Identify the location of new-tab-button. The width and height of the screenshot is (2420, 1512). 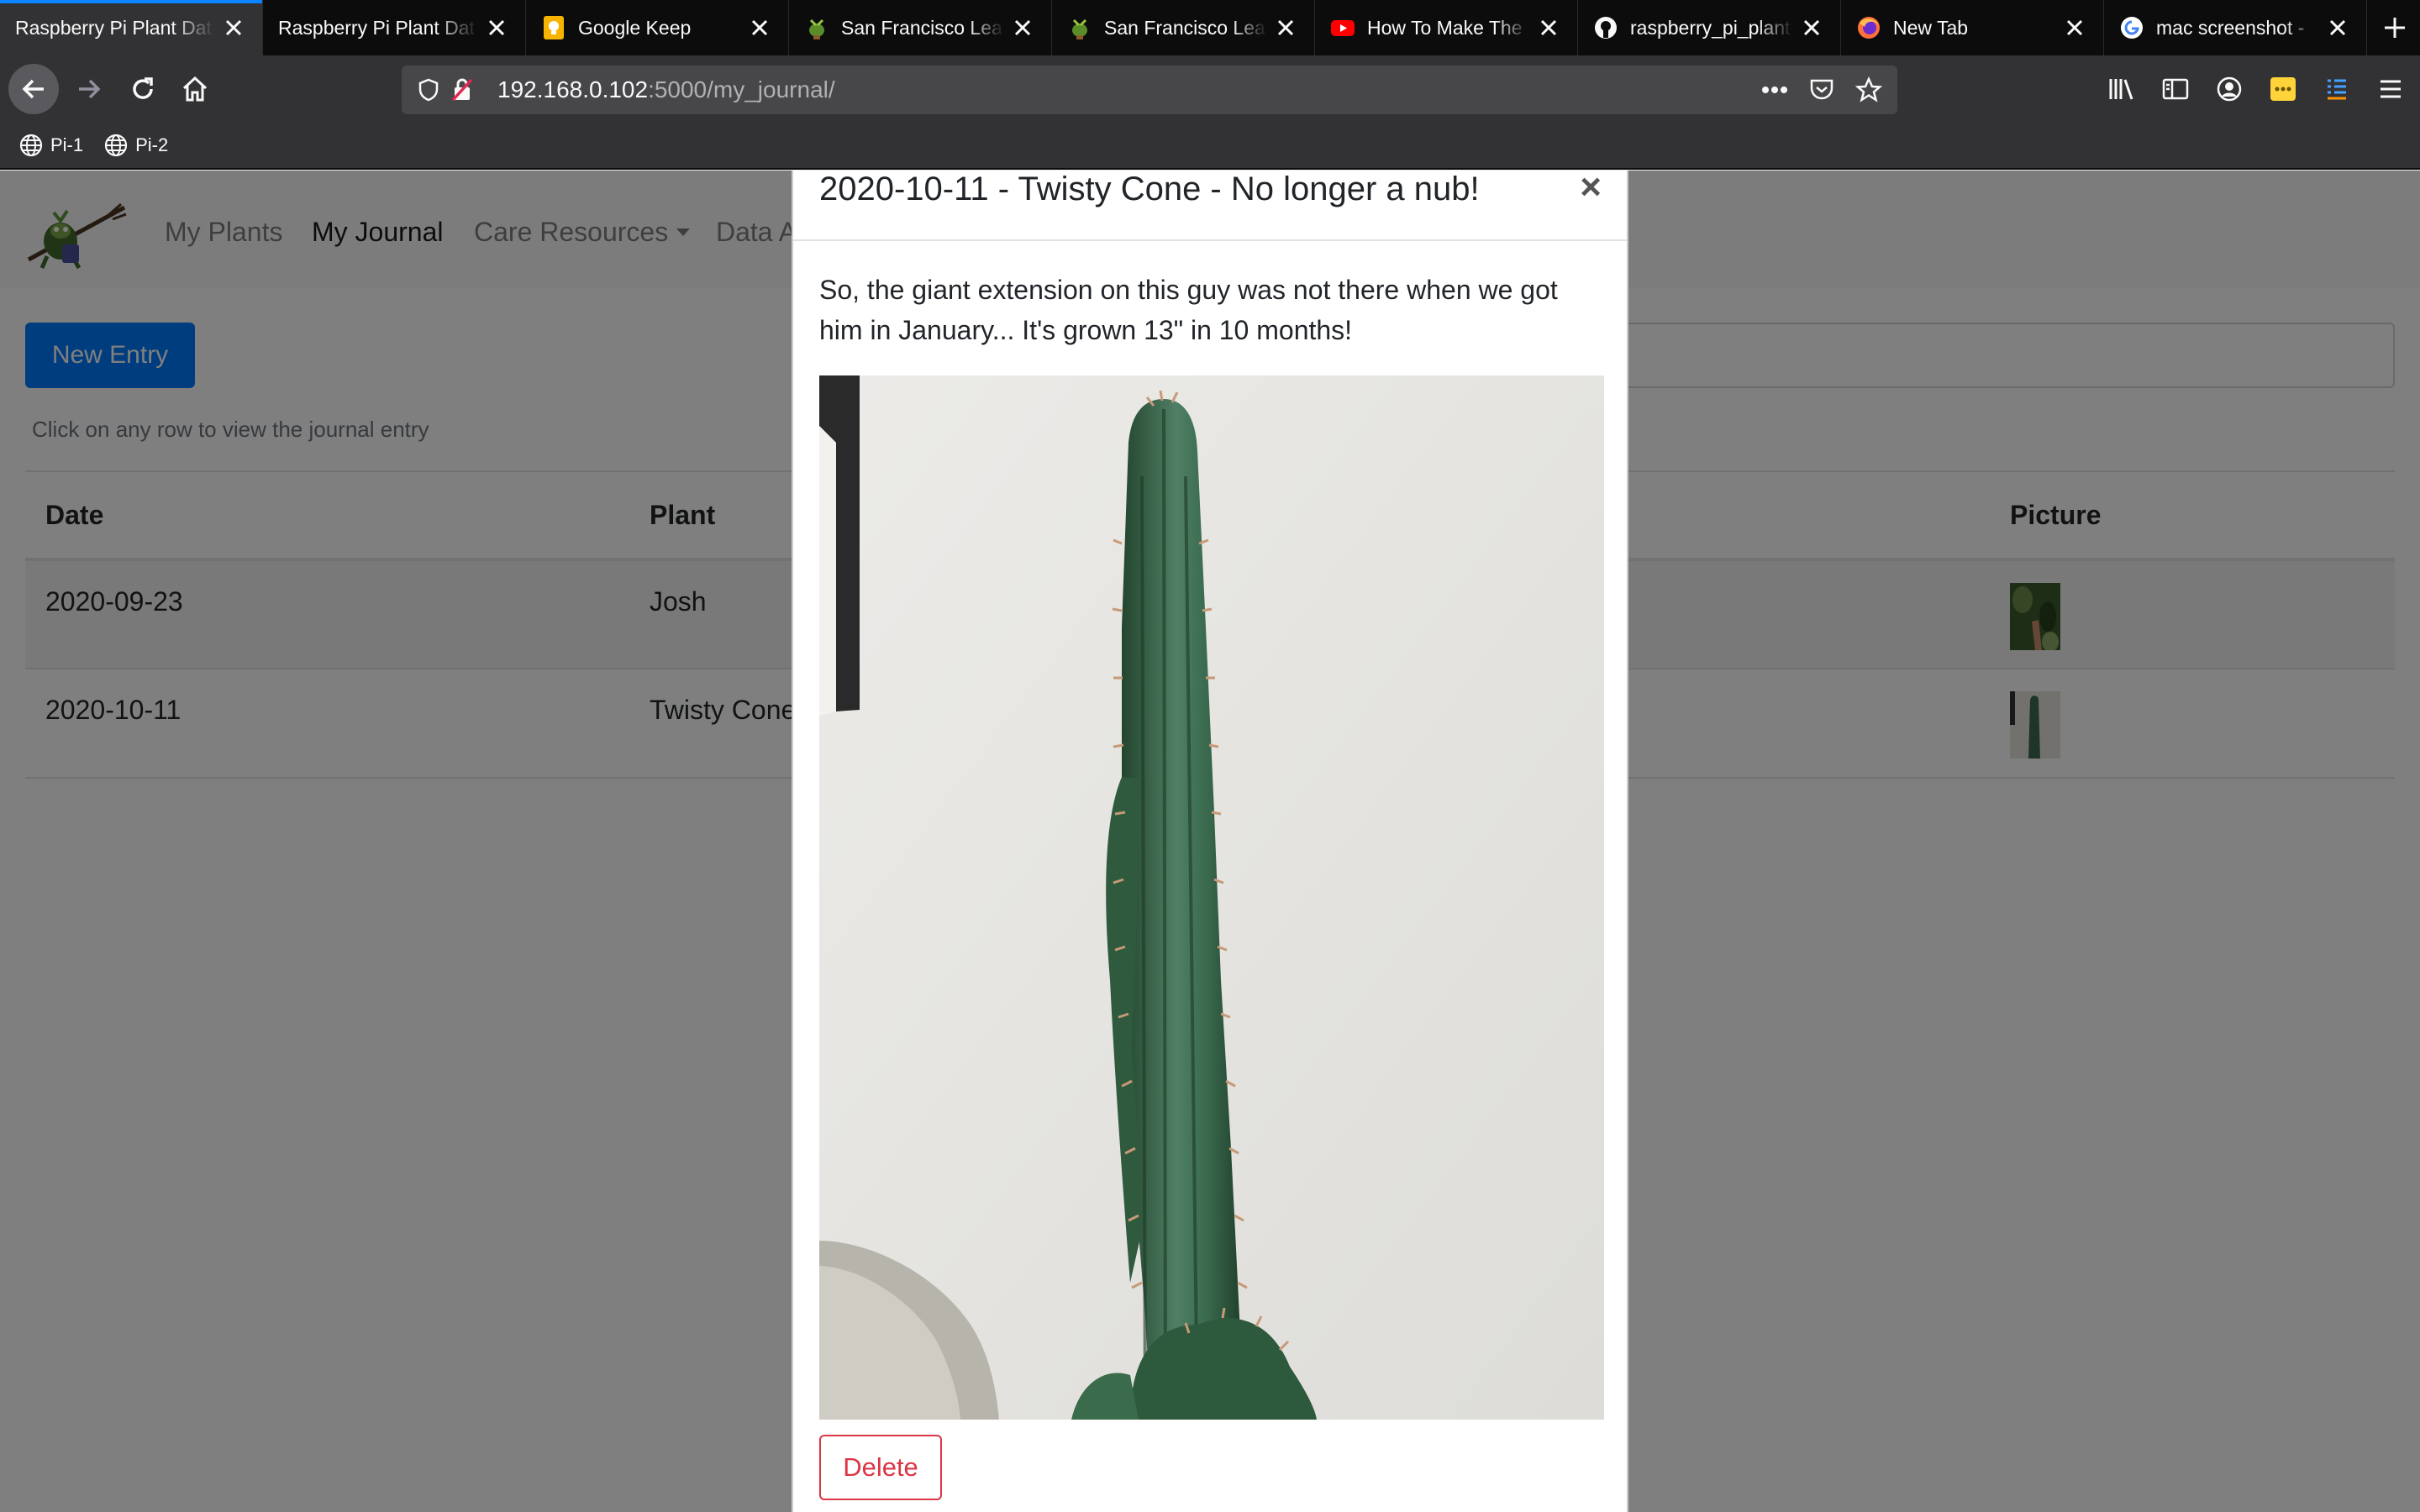
(2395, 27).